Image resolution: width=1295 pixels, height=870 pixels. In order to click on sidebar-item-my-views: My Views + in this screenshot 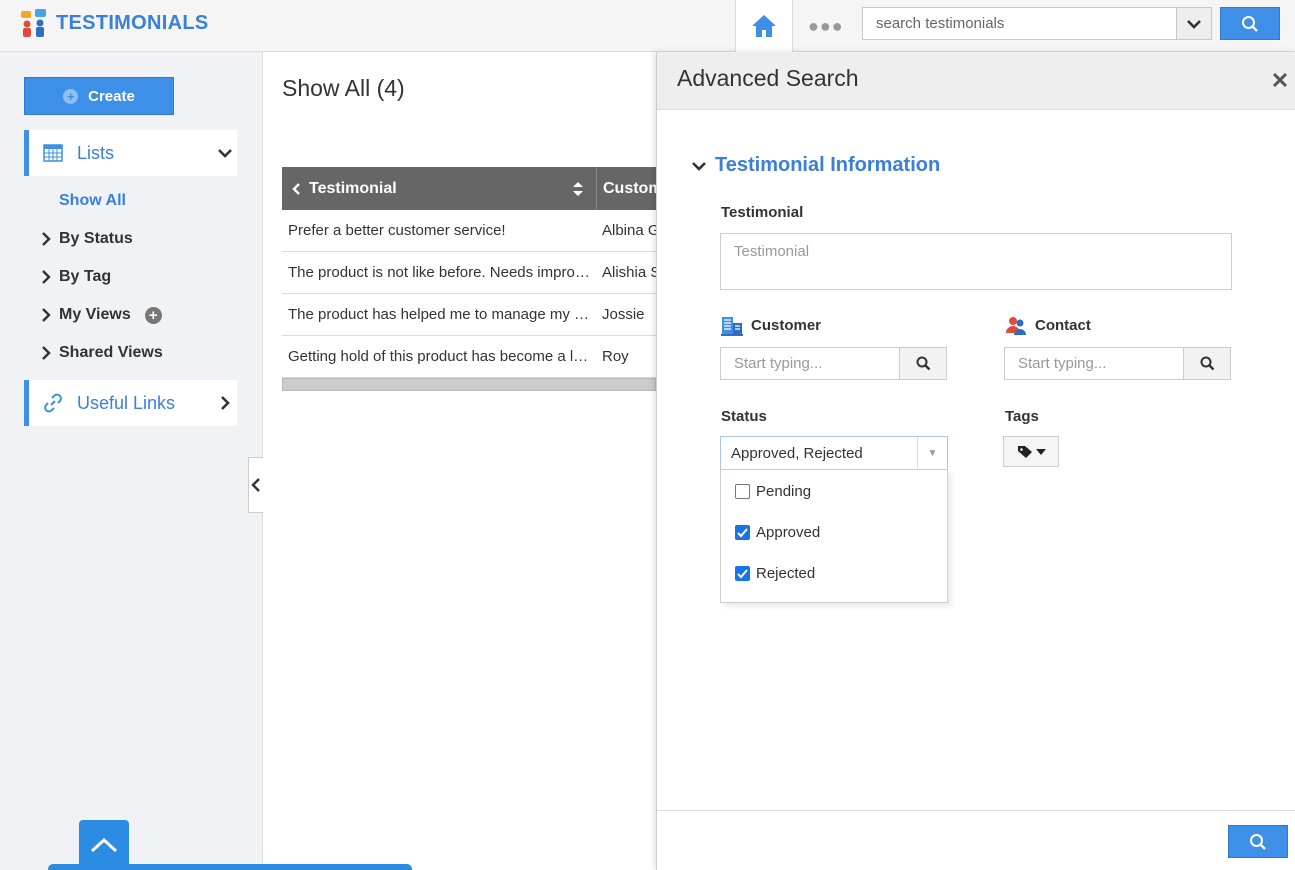, I will do `click(101, 315)`.